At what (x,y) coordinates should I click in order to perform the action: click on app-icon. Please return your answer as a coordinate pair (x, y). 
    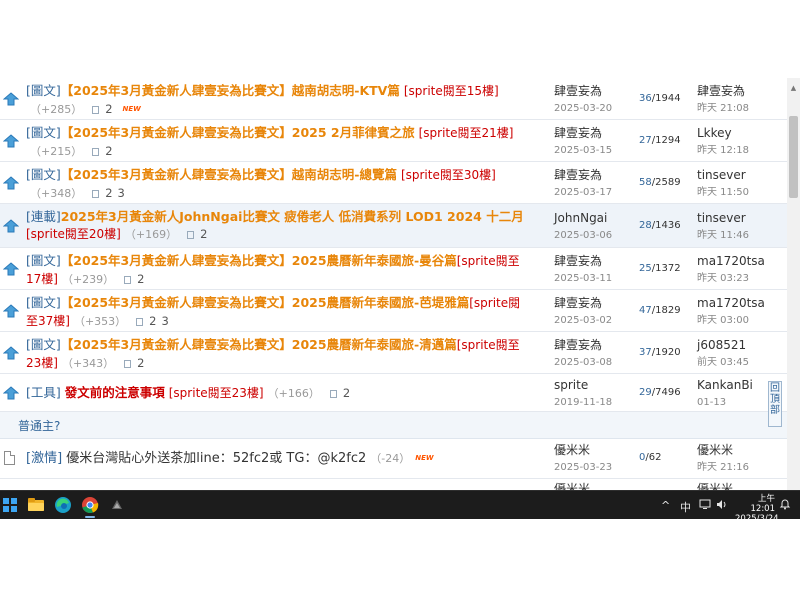
    Looking at the image, I should click on (117, 505).